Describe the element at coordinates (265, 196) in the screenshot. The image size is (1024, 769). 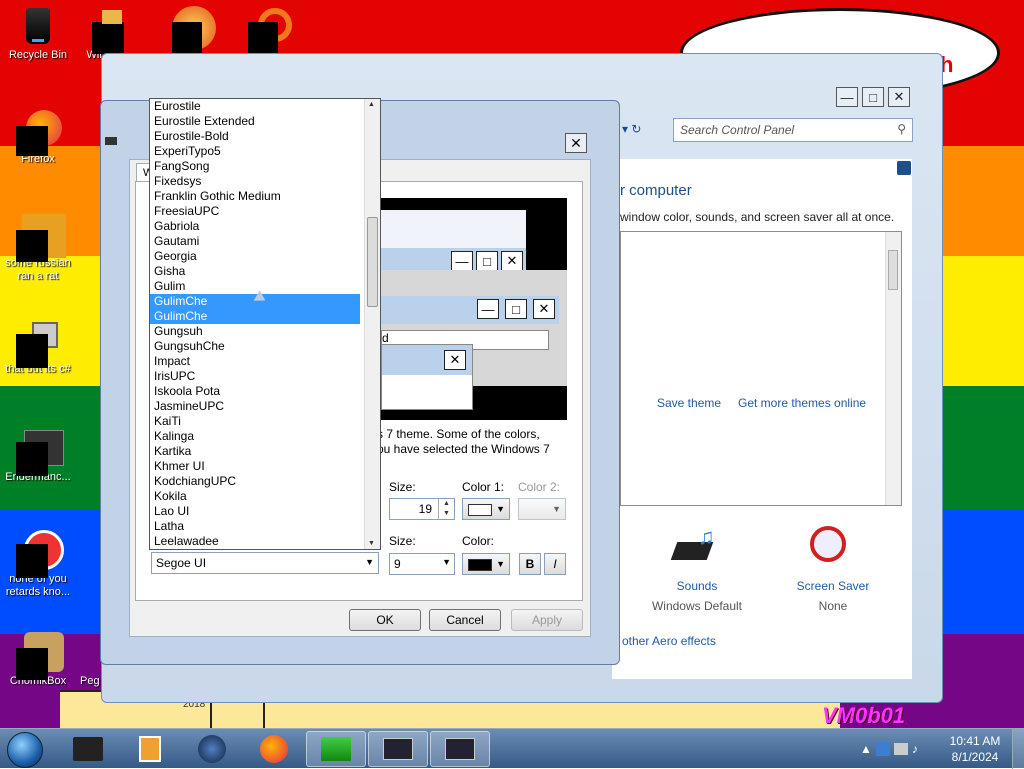
I see `font-list-item: Franklin Gothic Medium` at that location.